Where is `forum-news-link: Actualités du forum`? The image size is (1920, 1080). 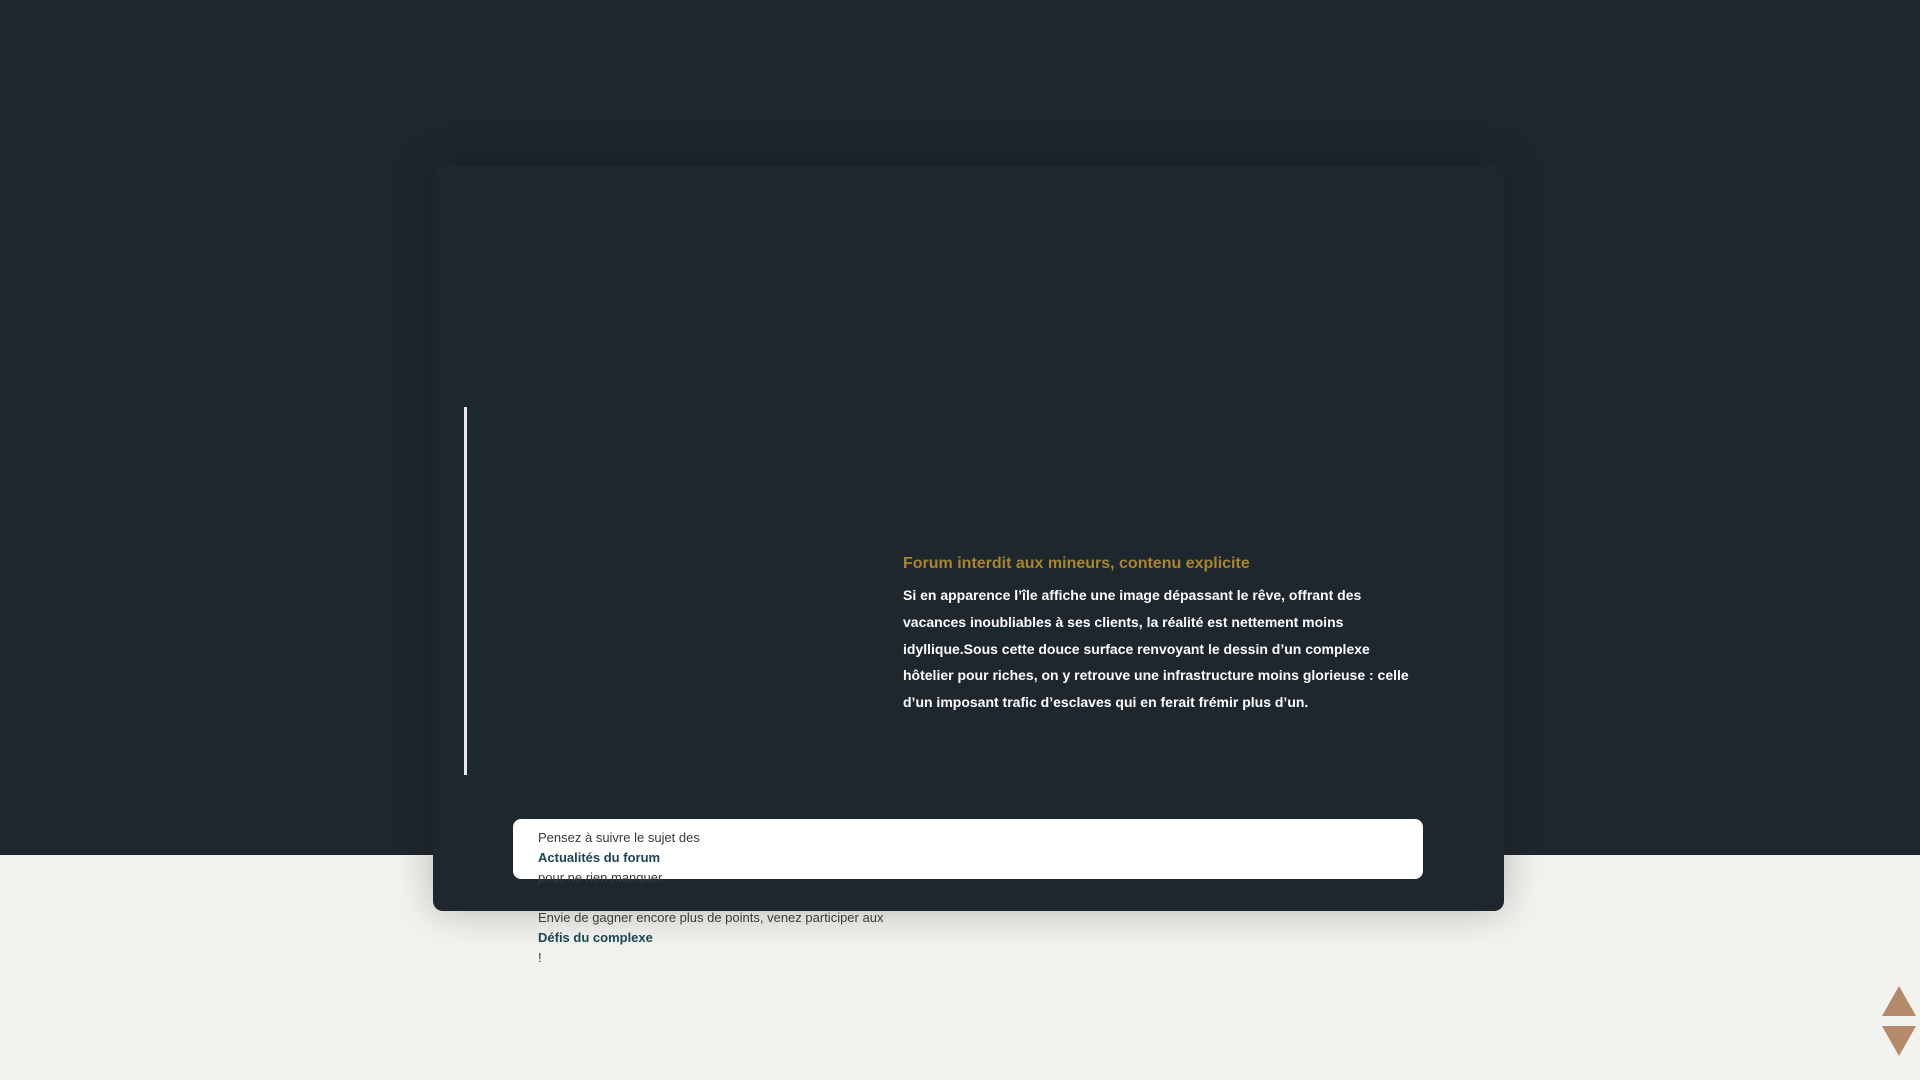 forum-news-link: Actualités du forum is located at coordinates (818, 858).